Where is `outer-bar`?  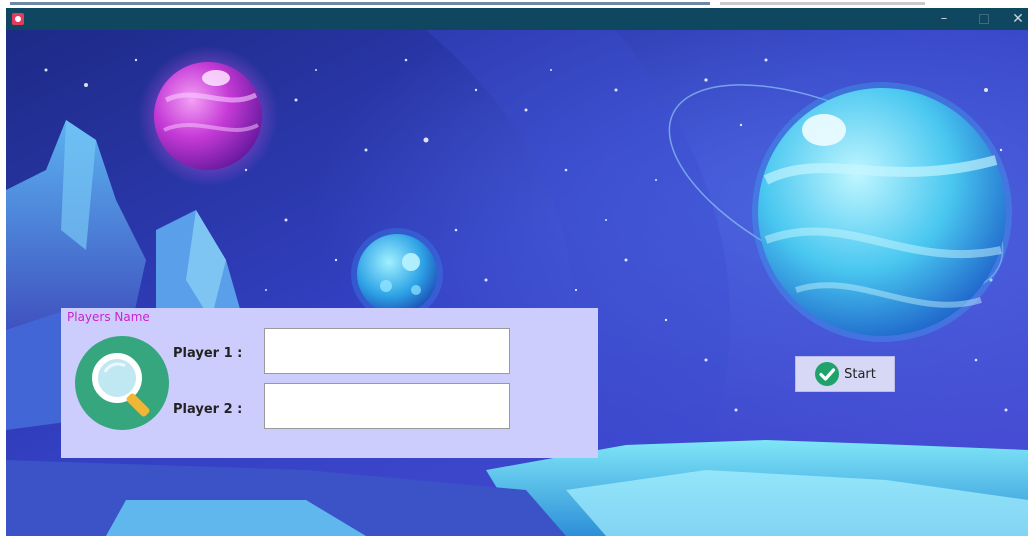 outer-bar is located at coordinates (360, 3).